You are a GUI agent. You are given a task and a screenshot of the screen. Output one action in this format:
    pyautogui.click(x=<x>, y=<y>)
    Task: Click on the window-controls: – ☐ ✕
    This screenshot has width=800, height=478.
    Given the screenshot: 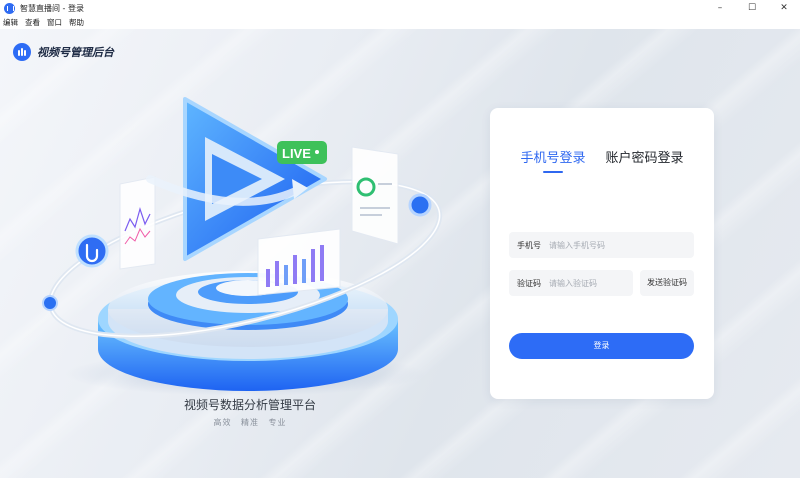 What is the action you would take?
    pyautogui.click(x=752, y=8)
    